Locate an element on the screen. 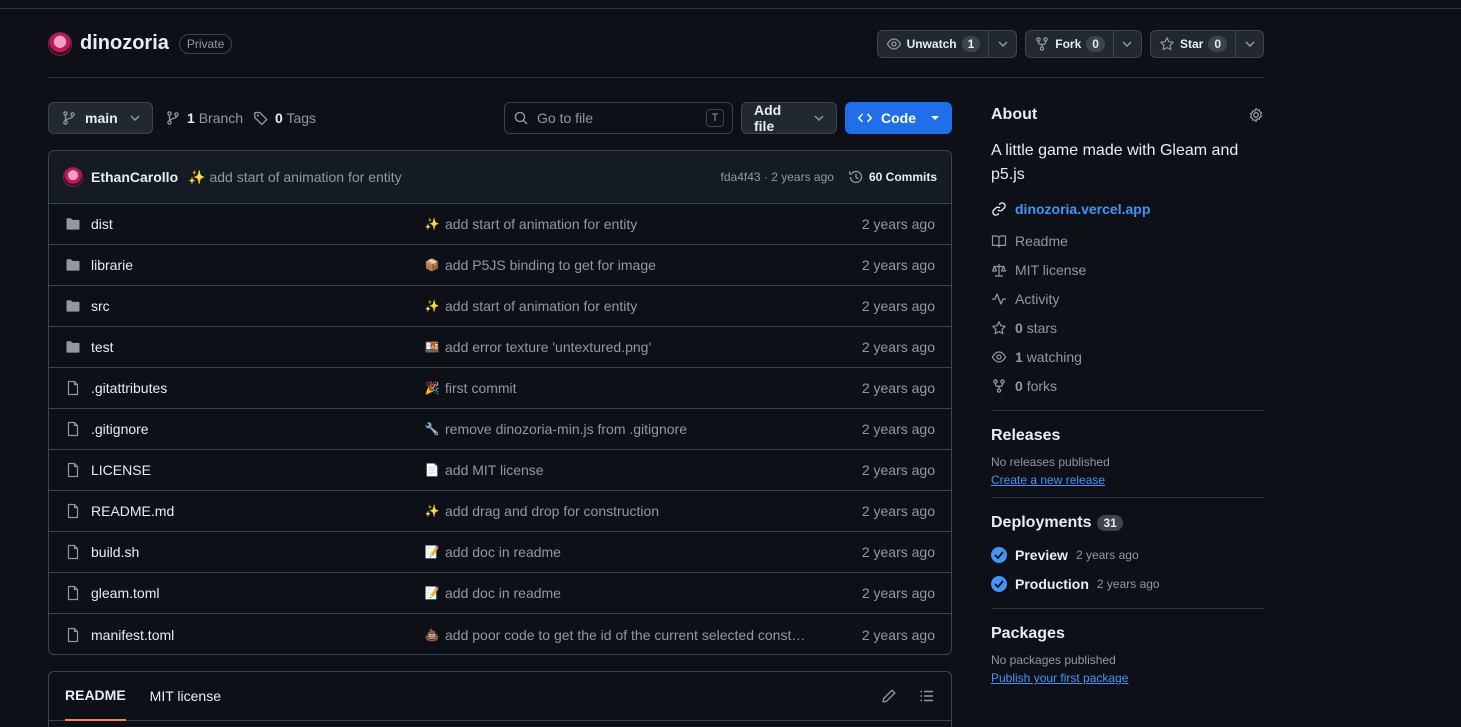 The width and height of the screenshot is (1461, 727). file-name: build.sh is located at coordinates (258, 552).